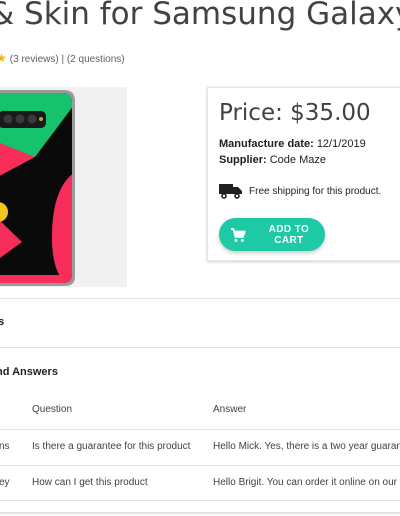 This screenshot has width=400, height=516. Describe the element at coordinates (5, 482) in the screenshot. I see `qa-row-name: ey` at that location.